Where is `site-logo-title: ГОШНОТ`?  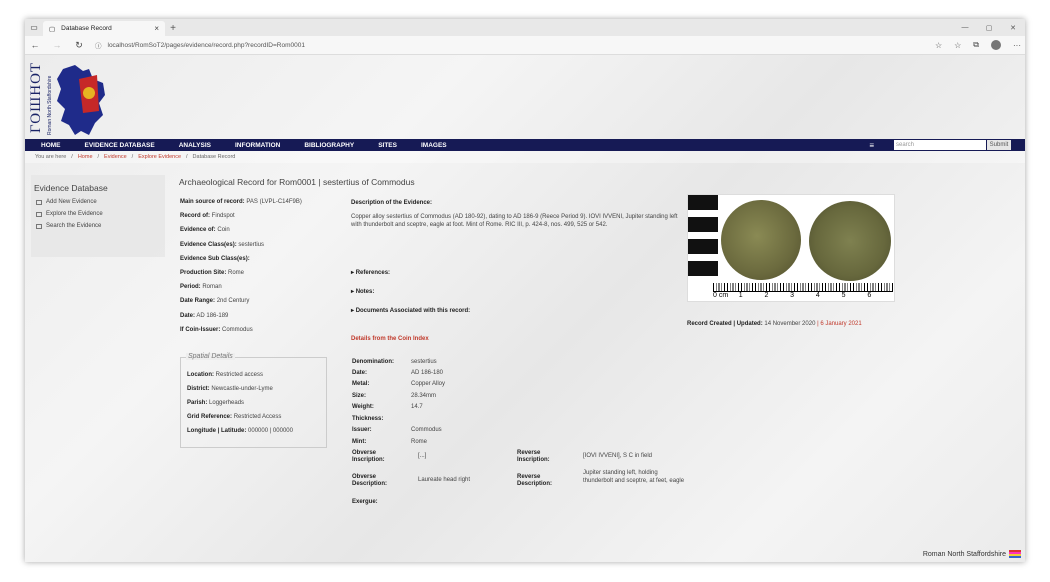 site-logo-title: ГОШНОТ is located at coordinates (37, 97).